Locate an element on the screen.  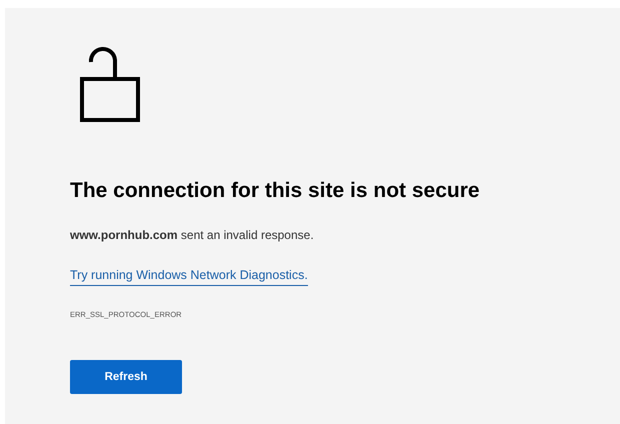
refresh-button: Refresh is located at coordinates (126, 377).